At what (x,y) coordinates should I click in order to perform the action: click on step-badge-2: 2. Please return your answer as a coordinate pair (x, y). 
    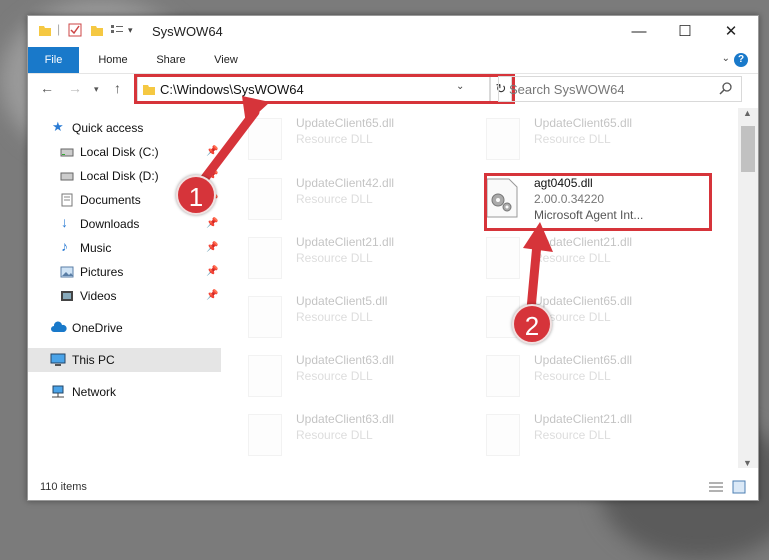
    Looking at the image, I should click on (532, 324).